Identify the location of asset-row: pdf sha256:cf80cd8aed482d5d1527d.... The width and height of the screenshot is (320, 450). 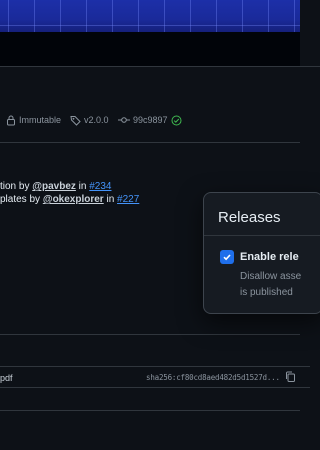
(155, 377).